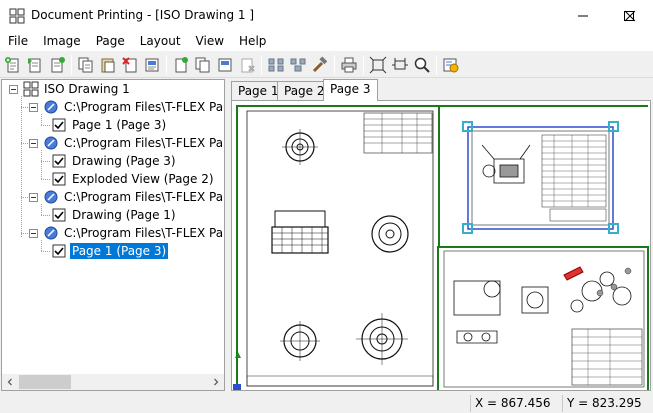 This screenshot has width=653, height=413. I want to click on add-page-icon, so click(58, 65).